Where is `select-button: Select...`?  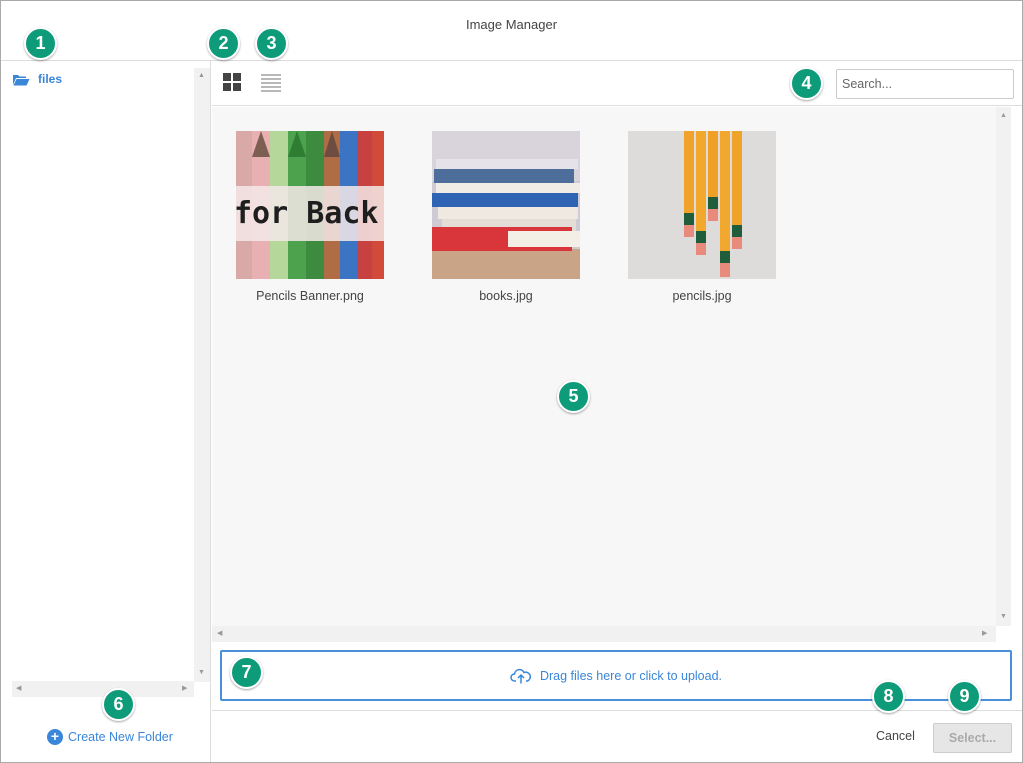 select-button: Select... is located at coordinates (972, 738).